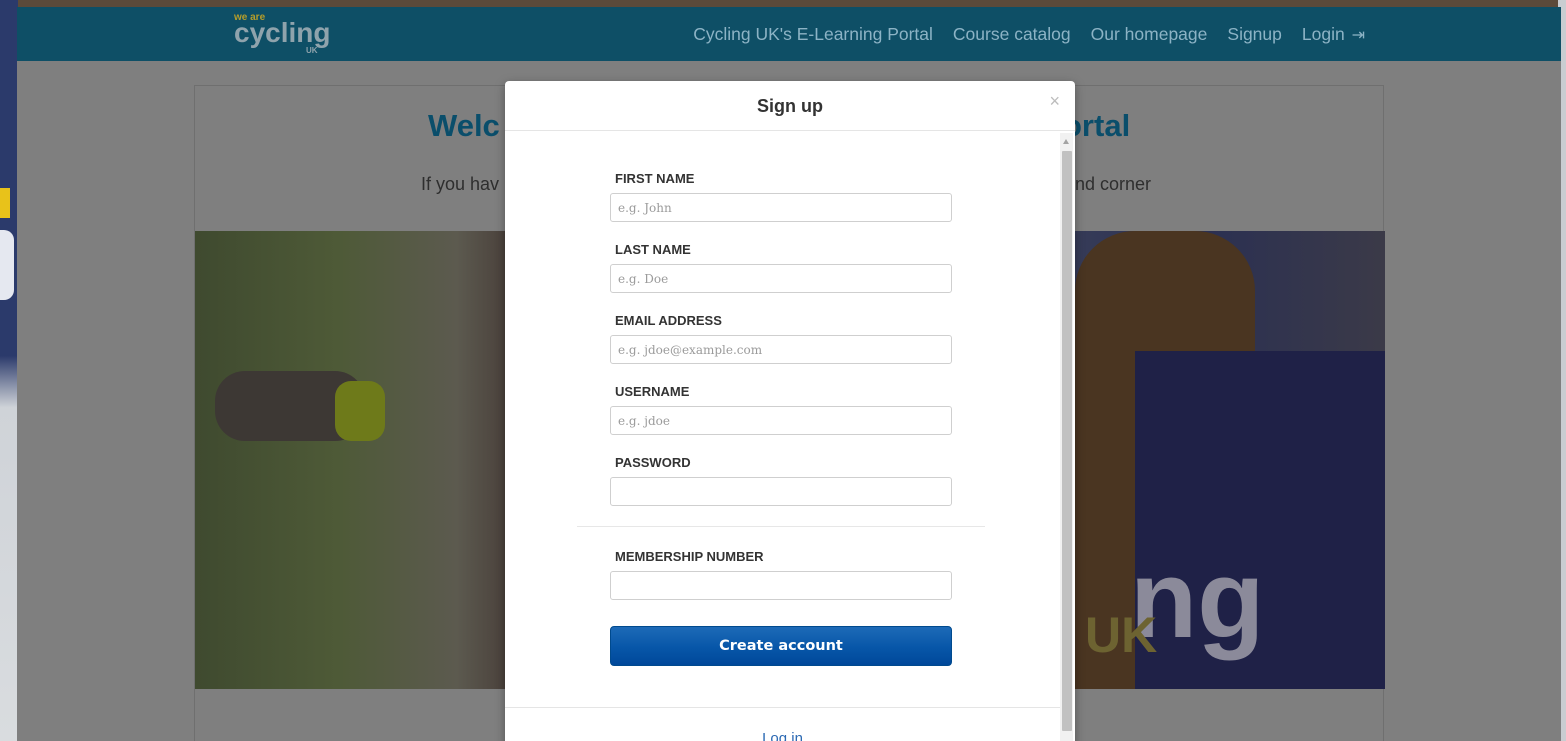  What do you see at coordinates (781, 420) in the screenshot?
I see `username-input` at bounding box center [781, 420].